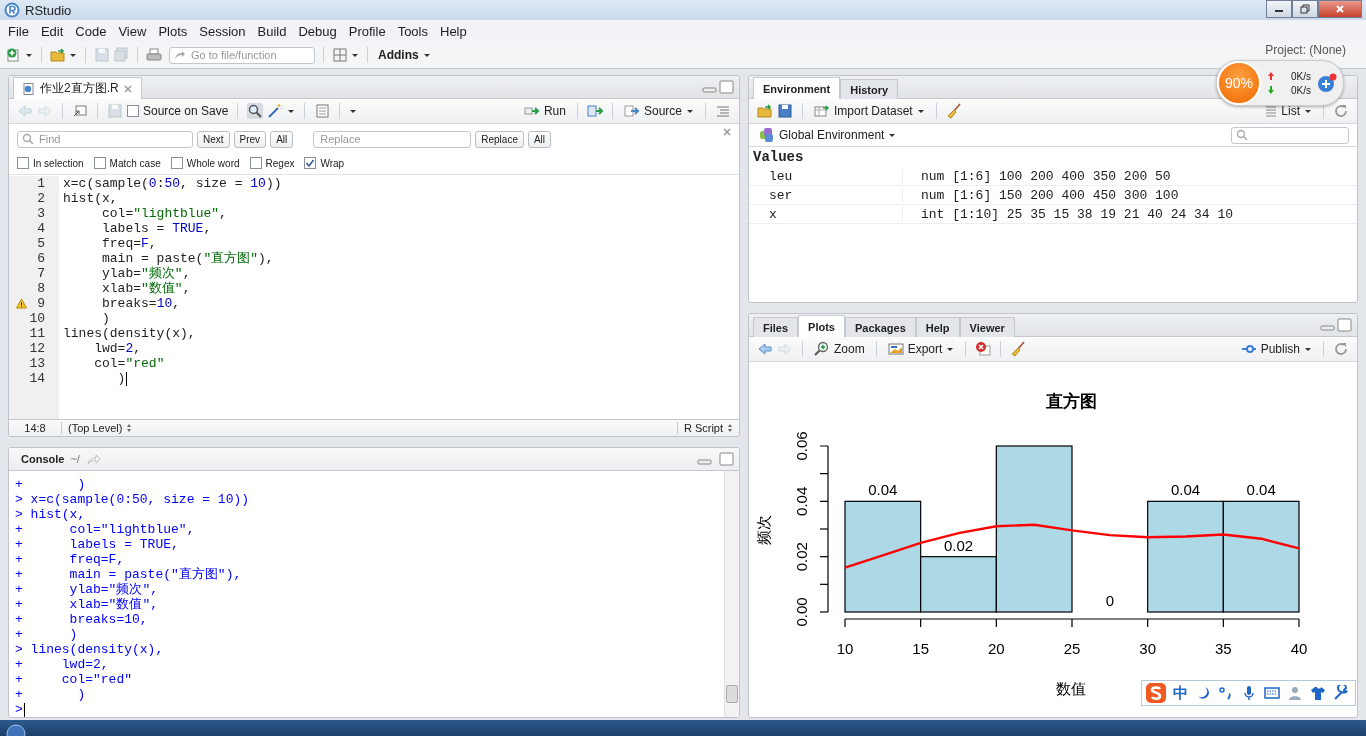 The height and width of the screenshot is (736, 1366). I want to click on menu-item: Tools, so click(412, 31).